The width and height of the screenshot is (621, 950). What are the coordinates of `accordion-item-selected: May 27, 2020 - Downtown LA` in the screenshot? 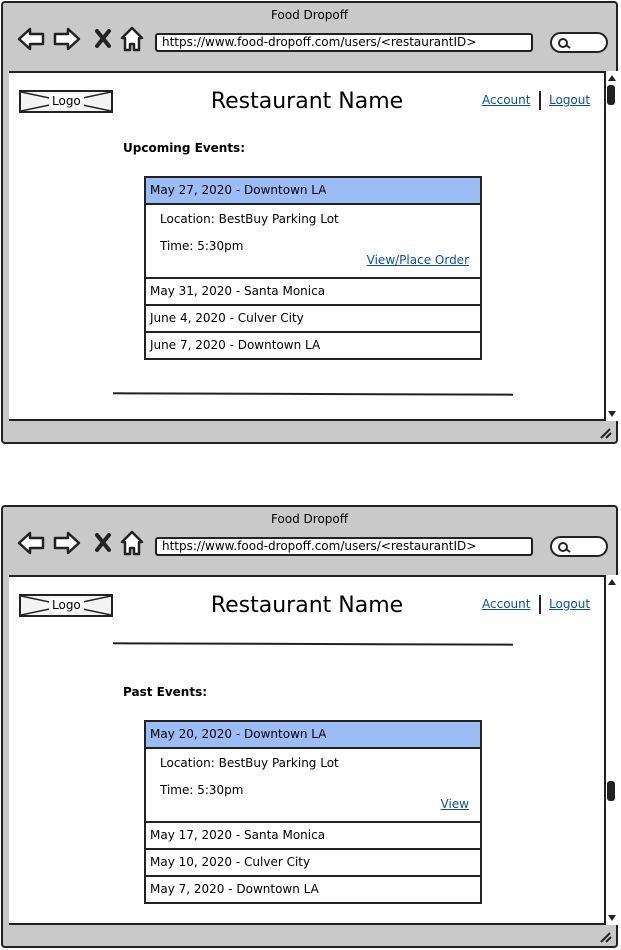 It's located at (313, 191).